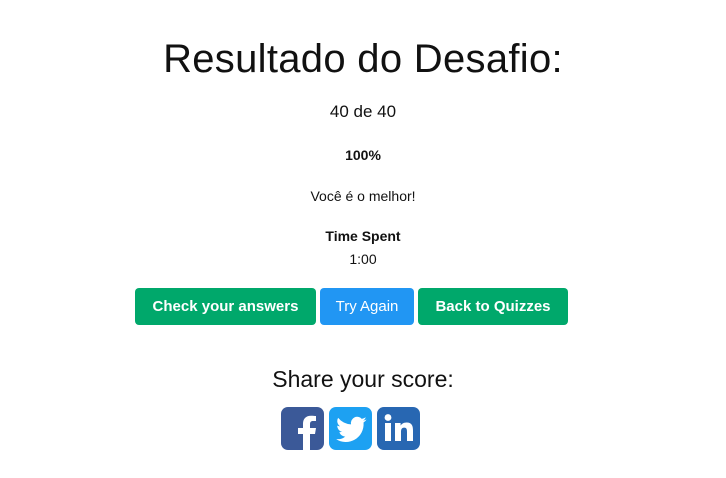 The width and height of the screenshot is (726, 478). What do you see at coordinates (363, 111) in the screenshot?
I see `score-text: 40 de 40` at bounding box center [363, 111].